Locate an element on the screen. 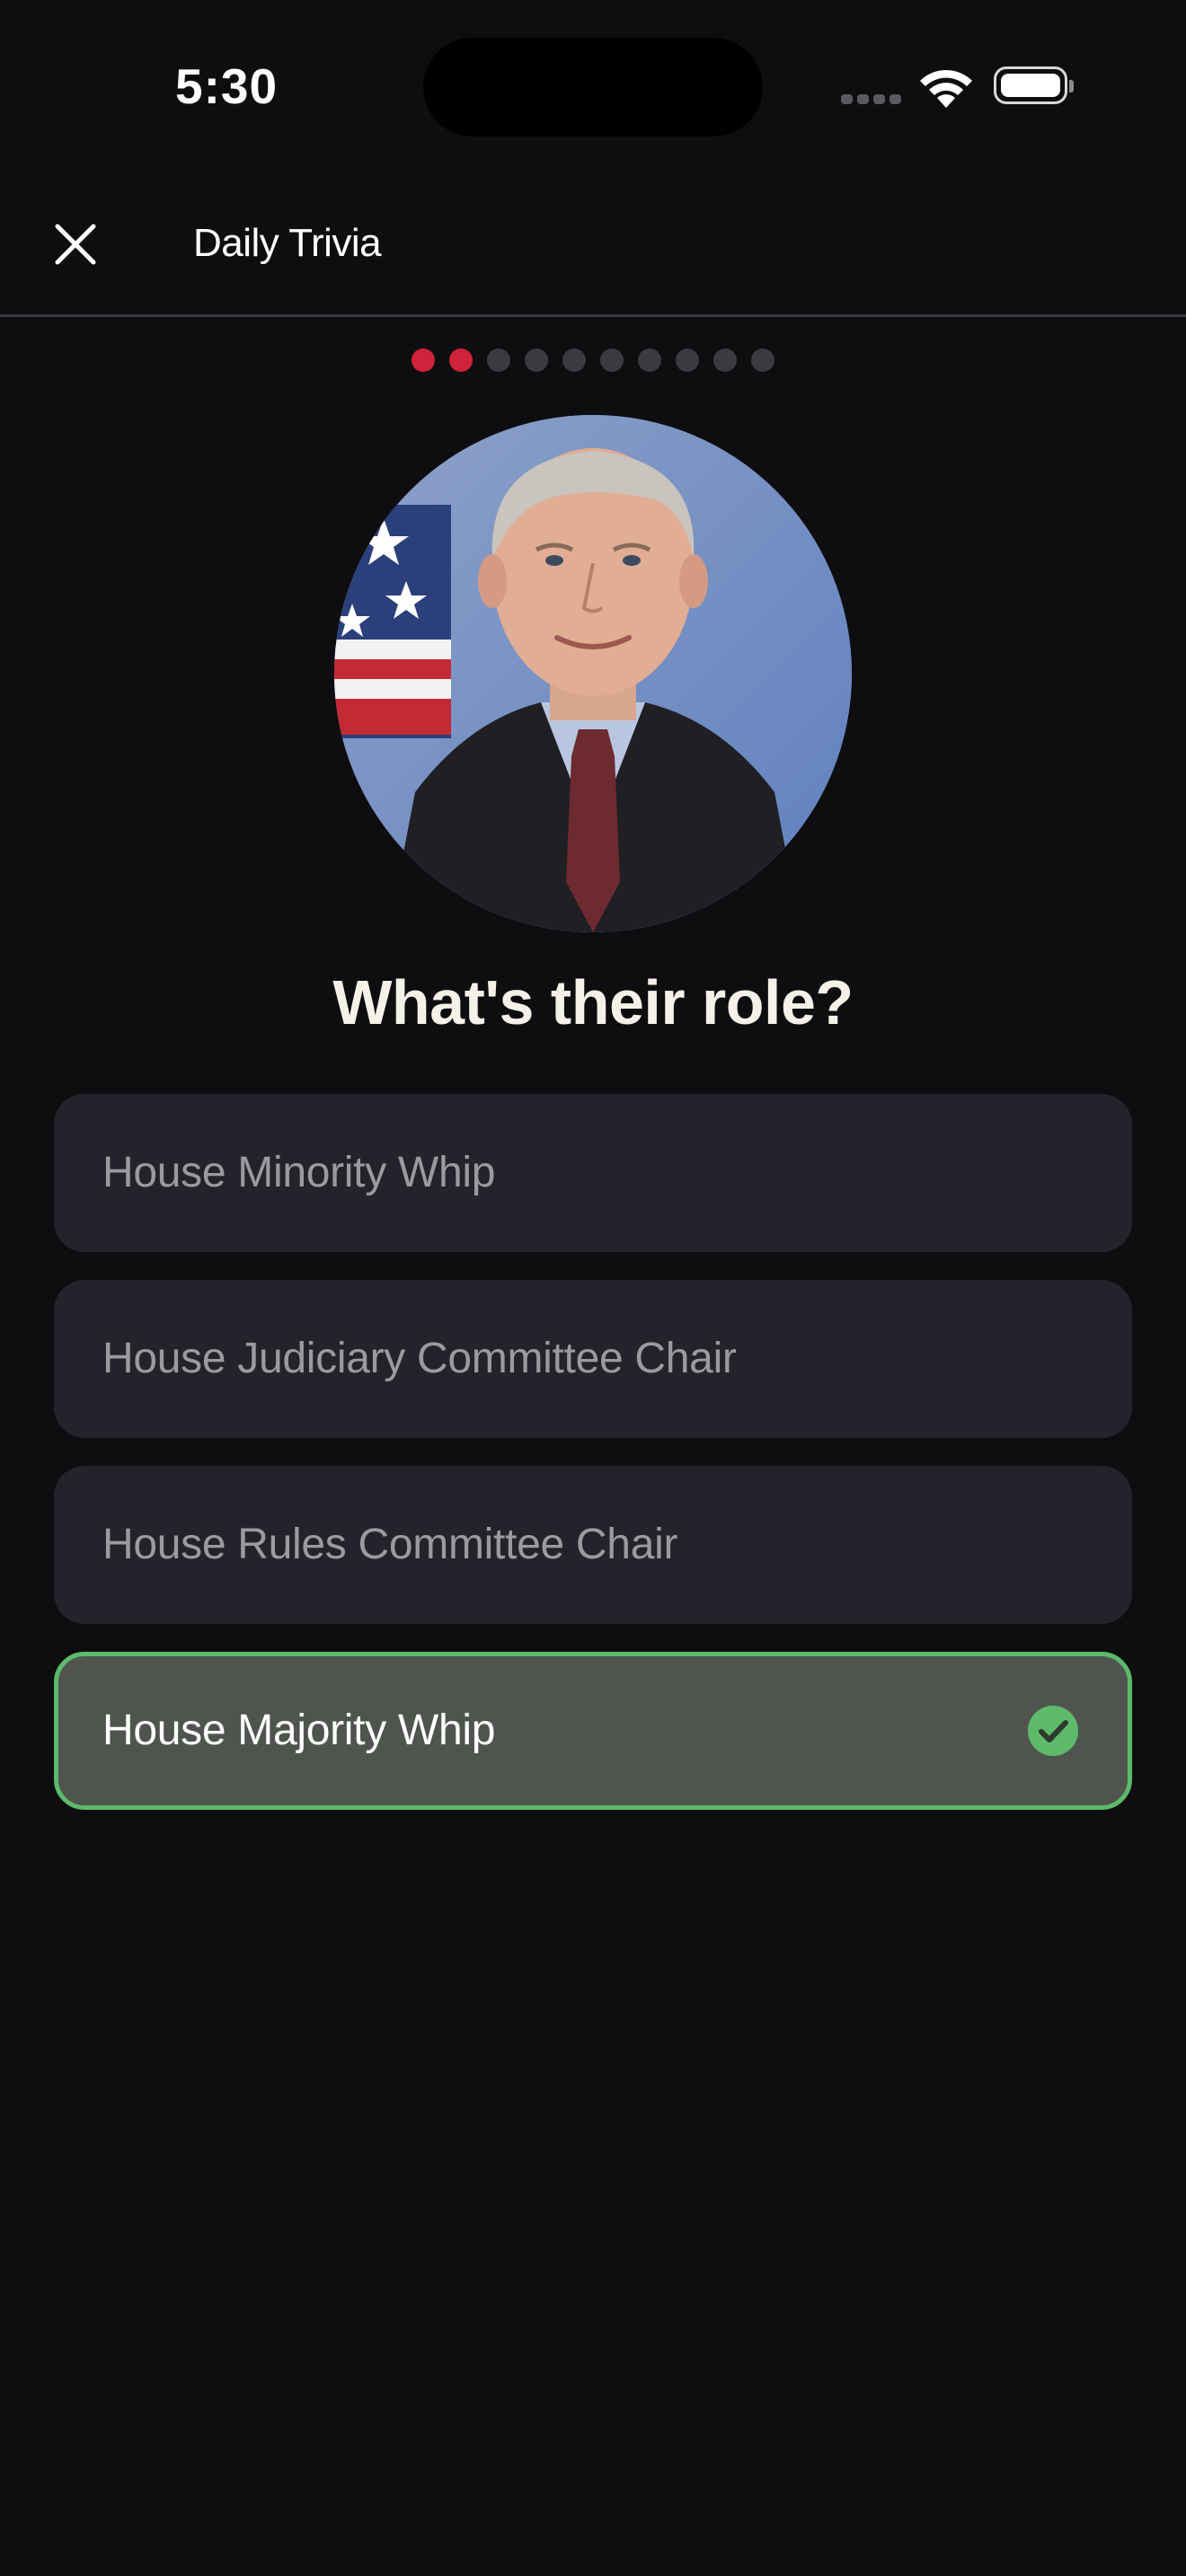 Image resolution: width=1186 pixels, height=2576 pixels. answer-option-2: House Judiciary Committee Chair is located at coordinates (593, 1359).